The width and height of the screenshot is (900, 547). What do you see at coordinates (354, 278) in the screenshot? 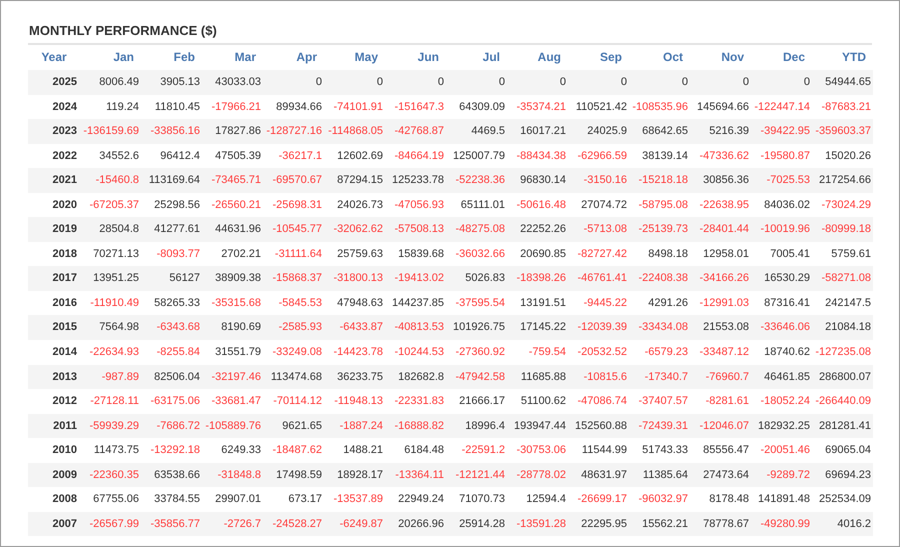
I see `table-cell: -31800.13` at bounding box center [354, 278].